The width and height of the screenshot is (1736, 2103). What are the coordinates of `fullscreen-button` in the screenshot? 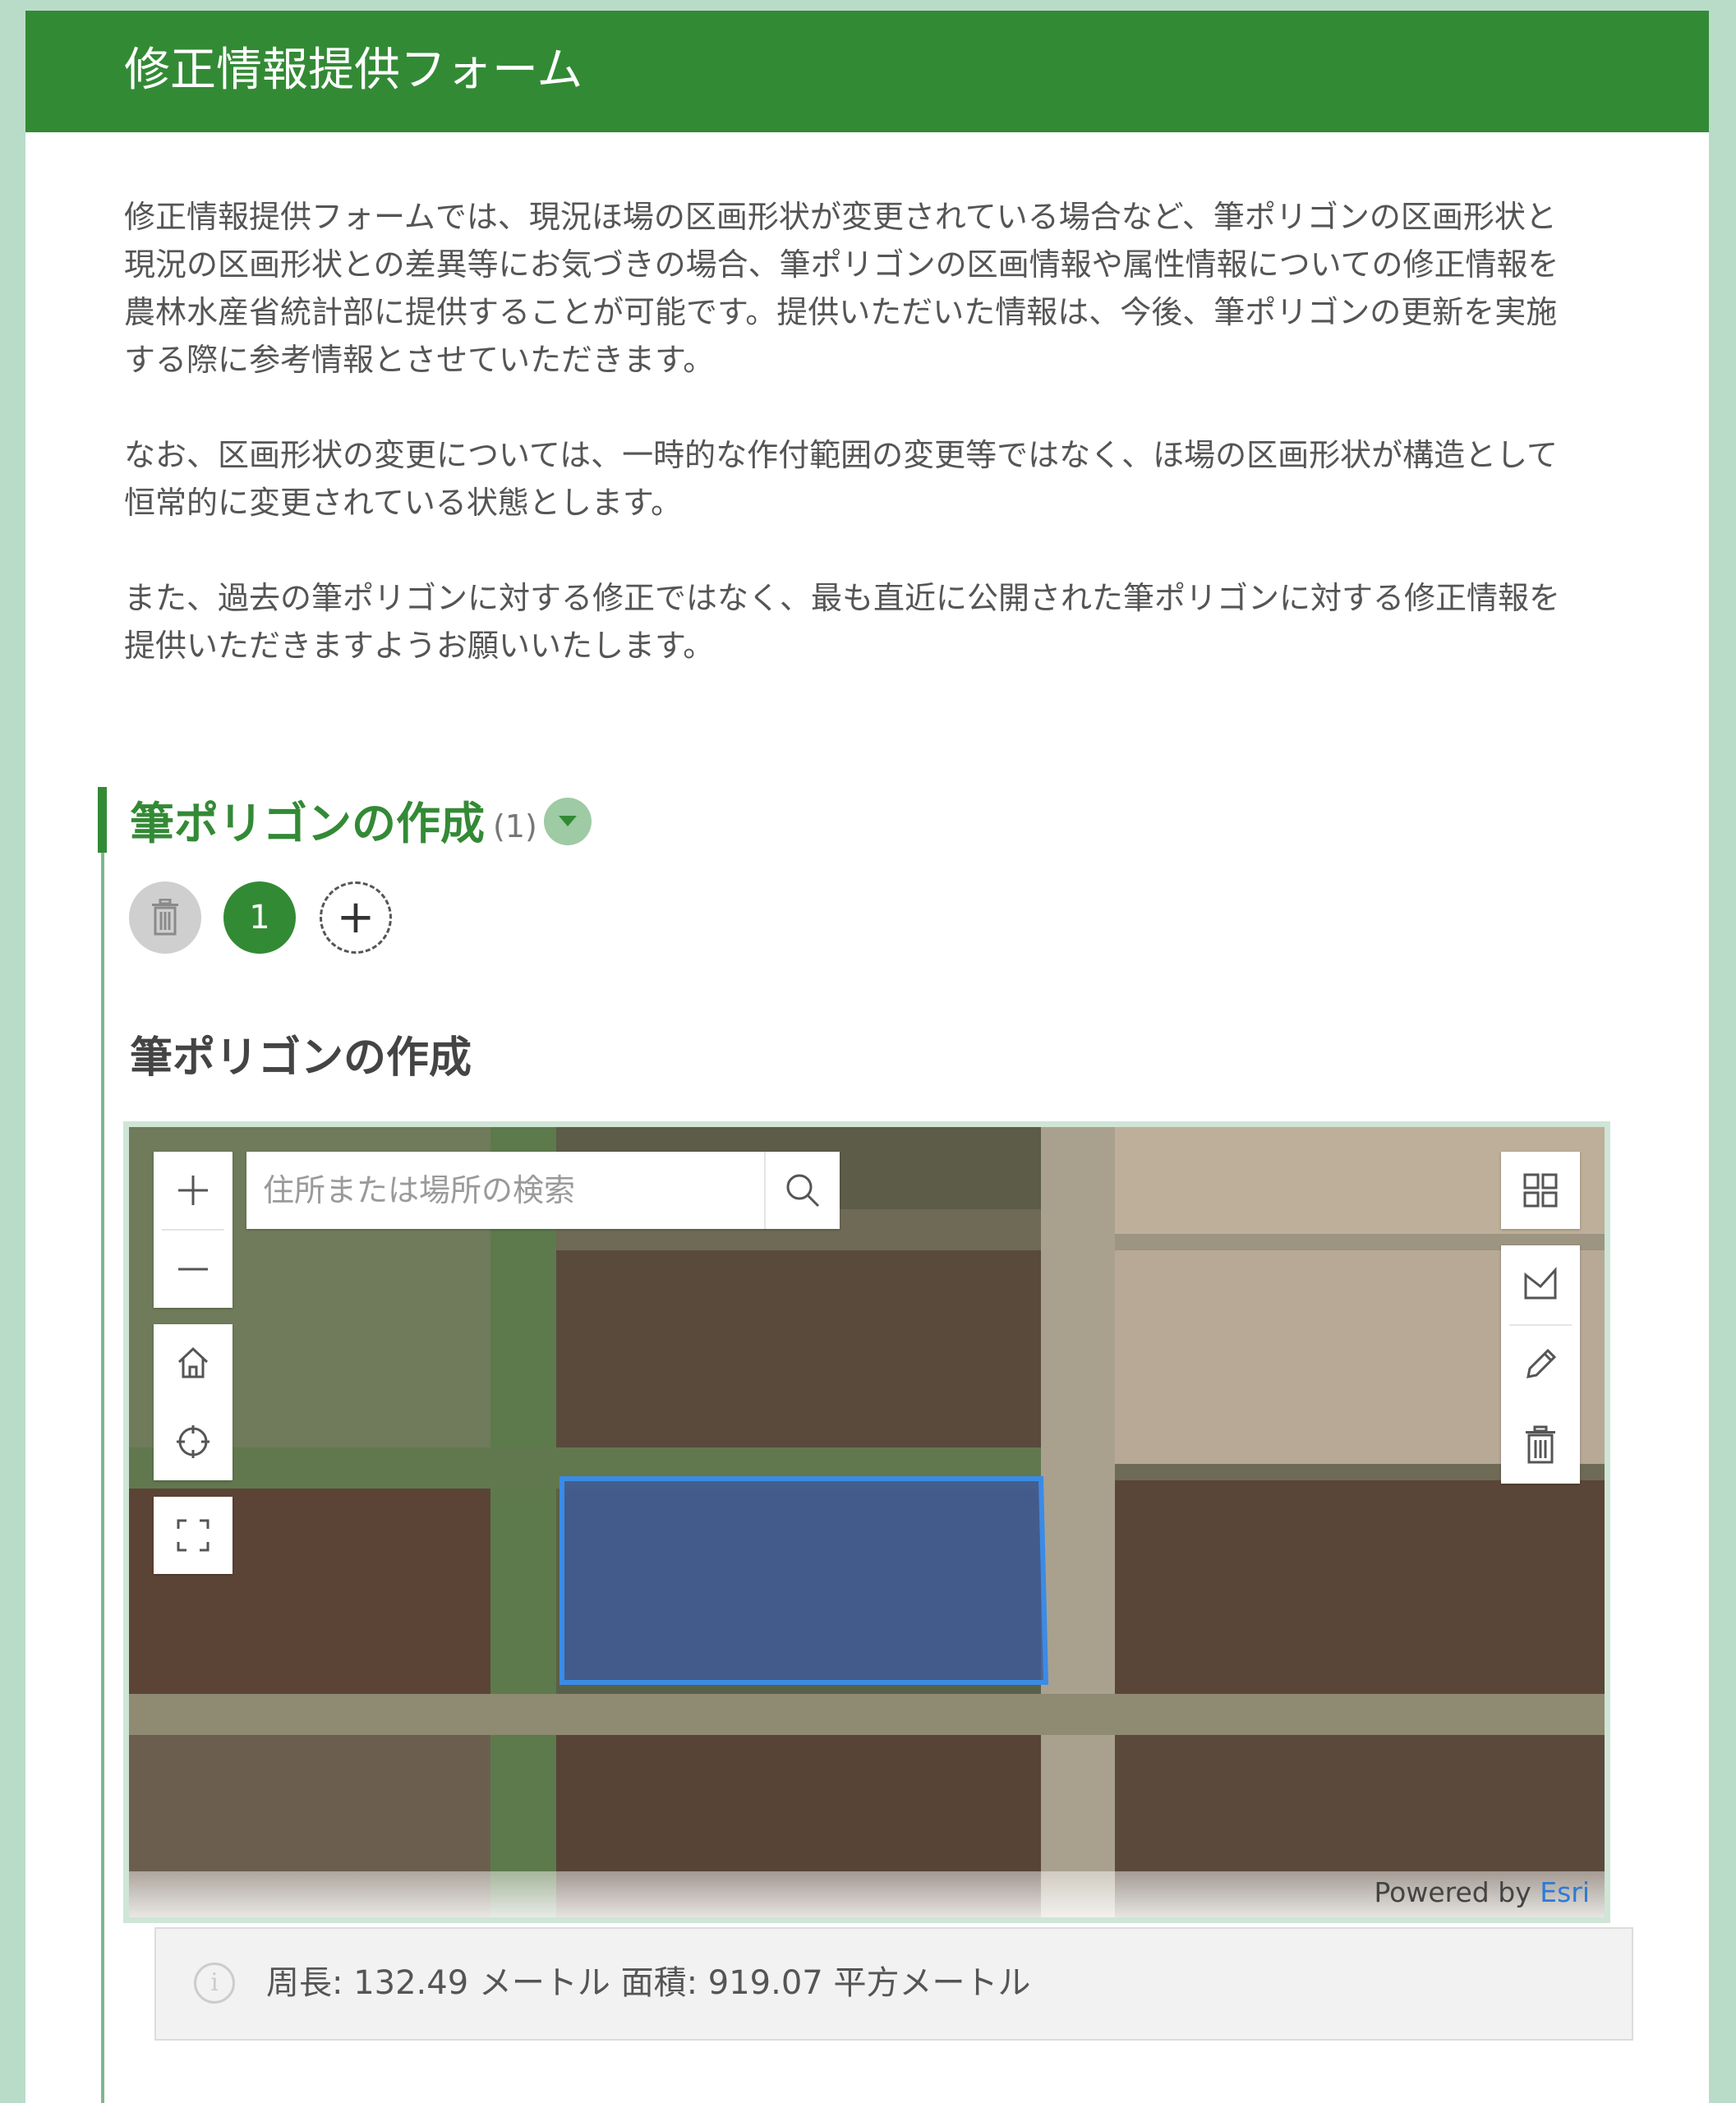 It's located at (193, 1535).